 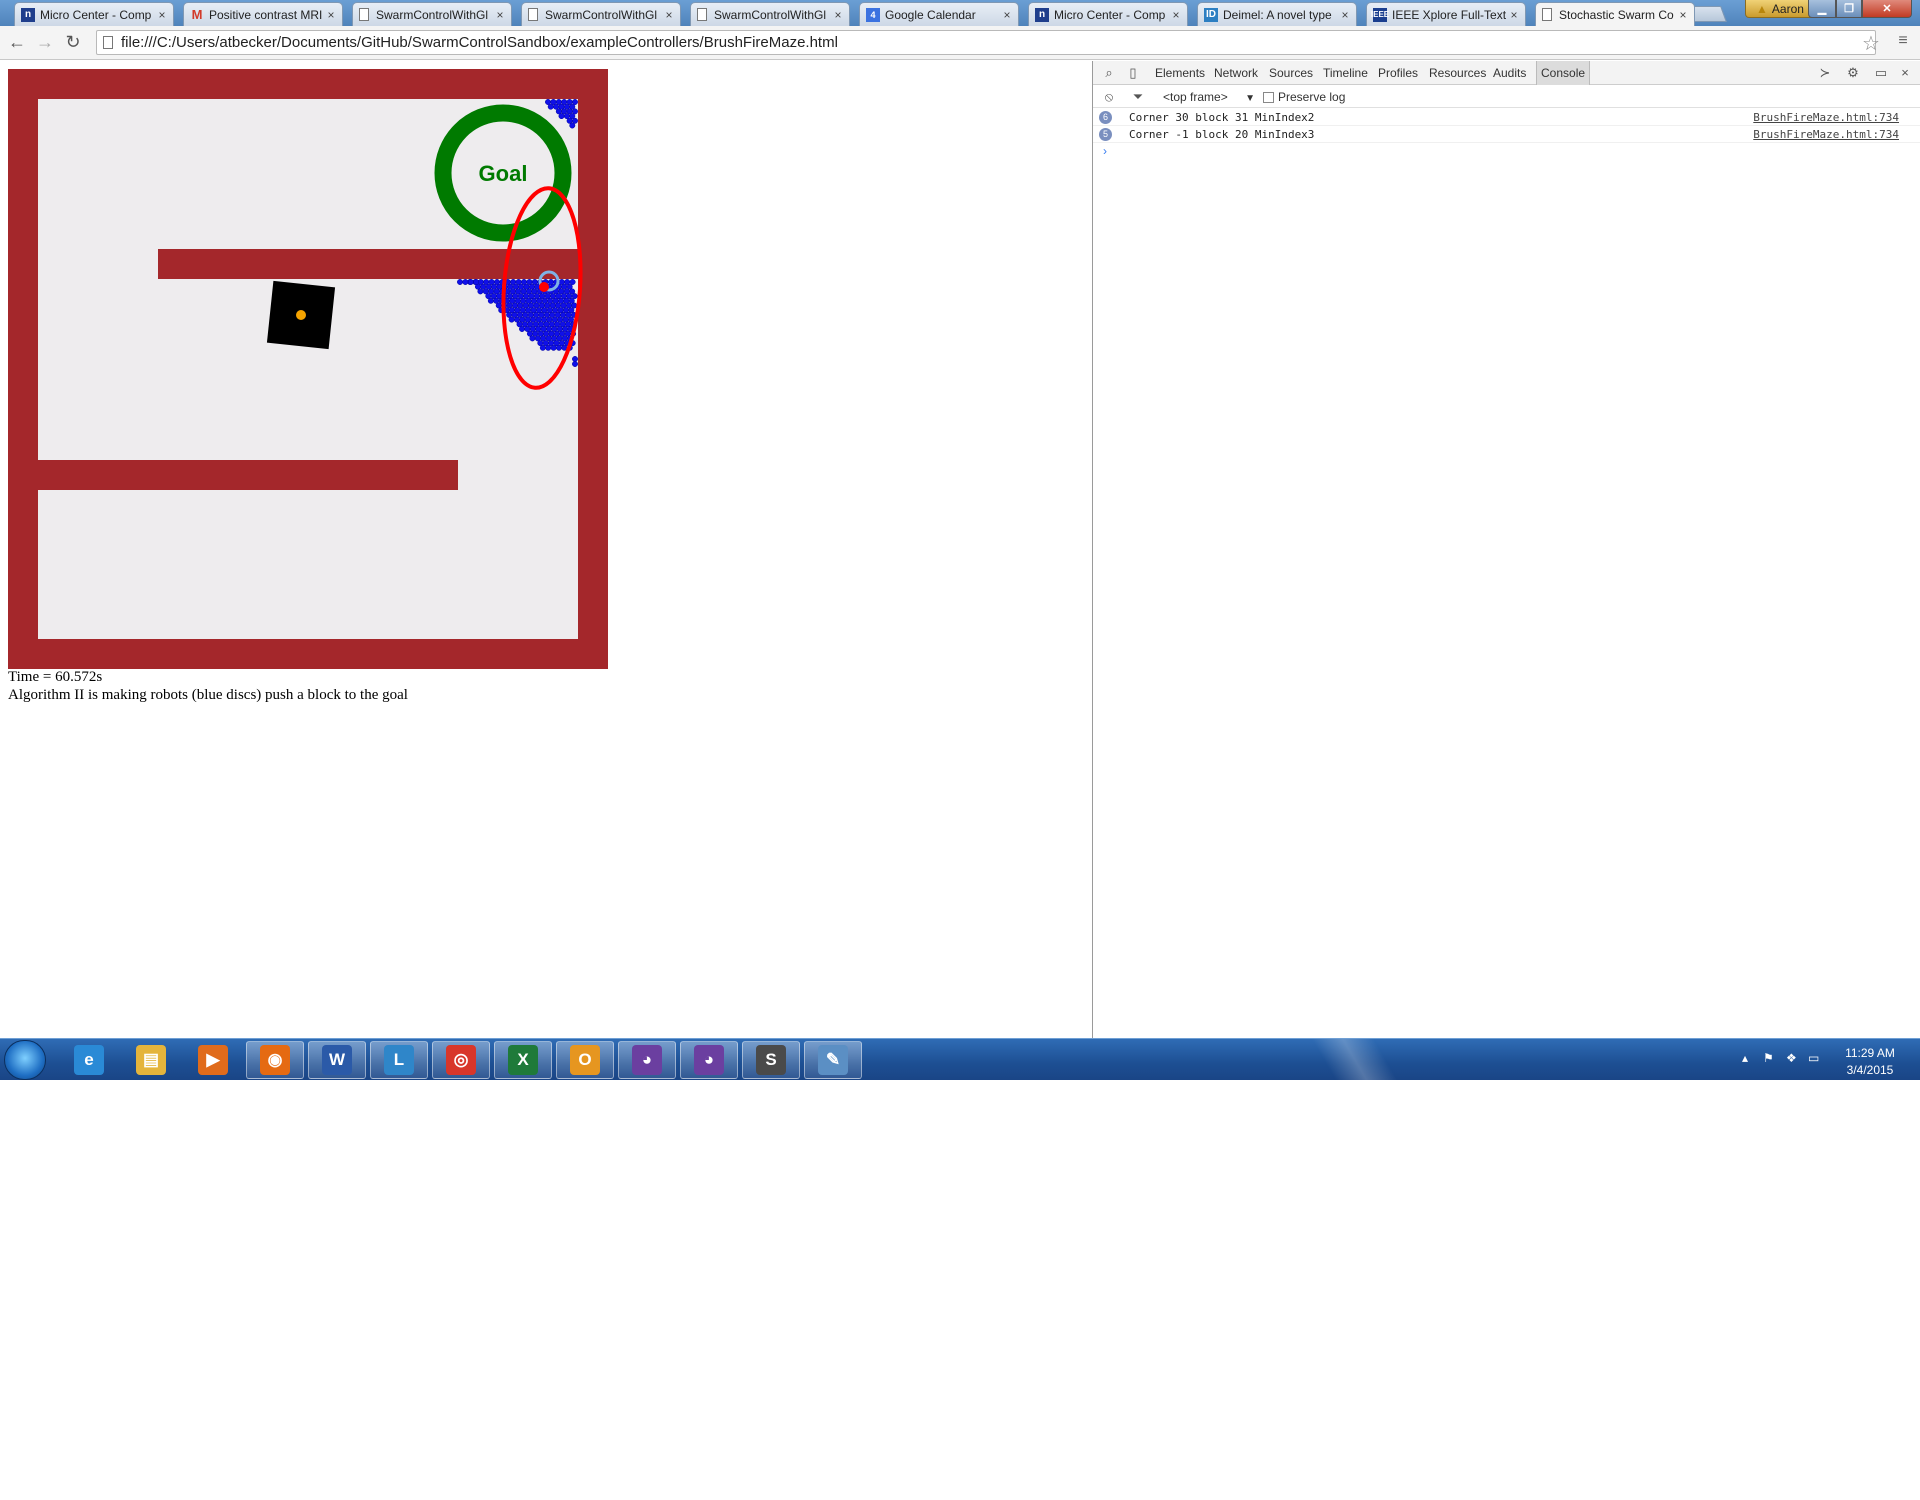 I want to click on filter-icon: ⏷, so click(x=1138, y=97).